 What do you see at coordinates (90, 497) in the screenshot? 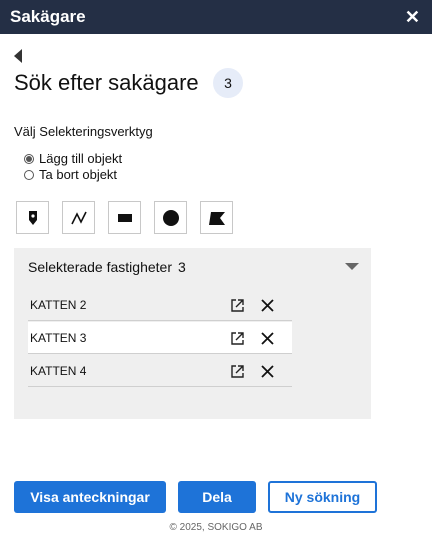
I see `show-notes-button: Visa anteckningar` at bounding box center [90, 497].